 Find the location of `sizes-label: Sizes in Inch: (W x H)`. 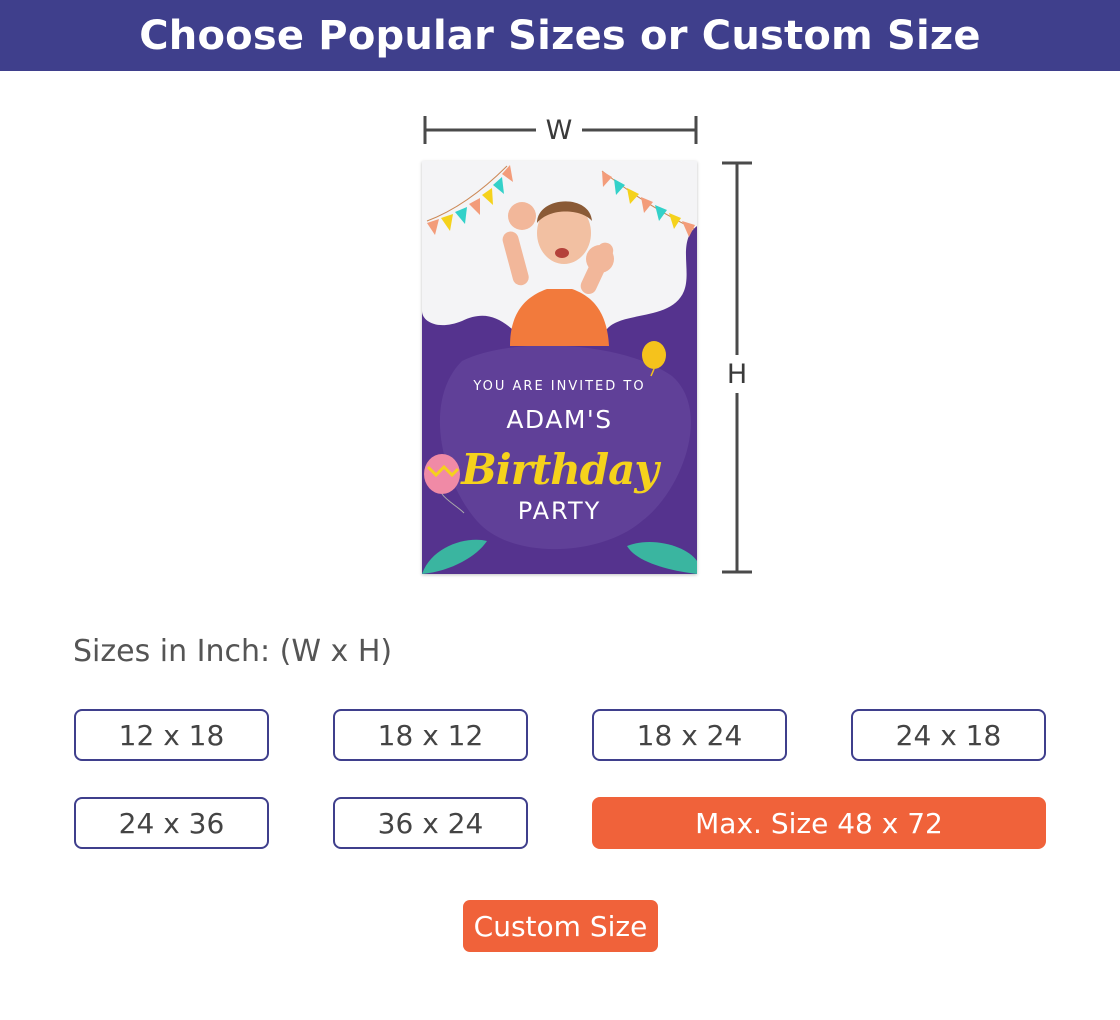

sizes-label: Sizes in Inch: (W x H) is located at coordinates (233, 651).